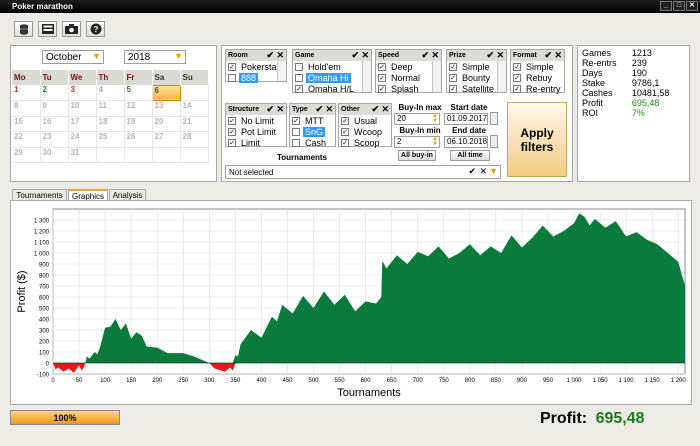 Image resolution: width=700 pixels, height=446 pixels. What do you see at coordinates (138, 139) in the screenshot?
I see `calendar-day: 26` at bounding box center [138, 139].